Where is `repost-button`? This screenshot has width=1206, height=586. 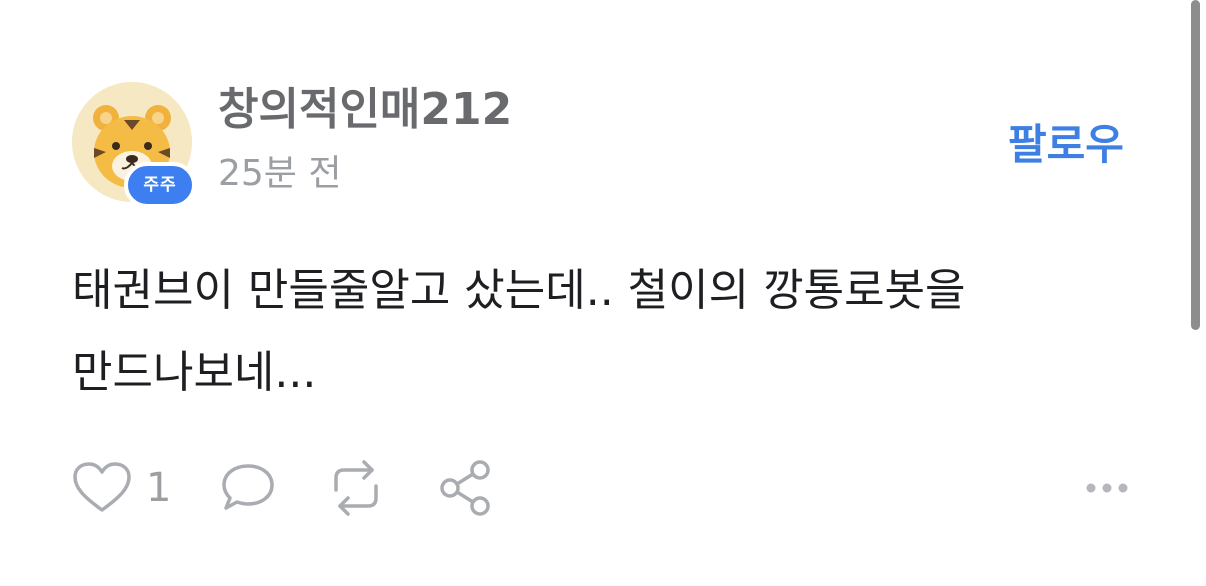
repost-button is located at coordinates (356, 488).